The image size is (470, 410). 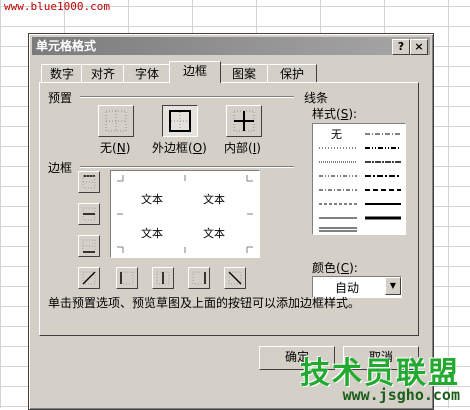 I want to click on preset-none-caption: 无(N), so click(x=115, y=148).